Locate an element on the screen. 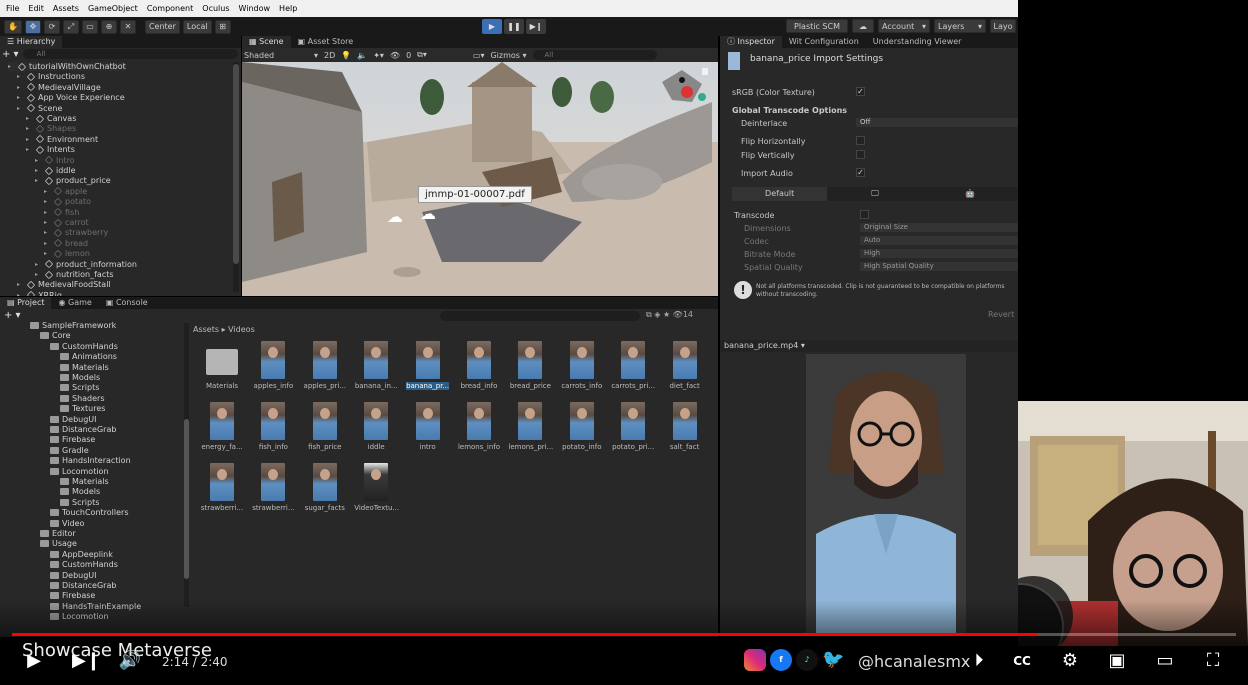  hierarchy-item: ▸ potato is located at coordinates (67, 201).